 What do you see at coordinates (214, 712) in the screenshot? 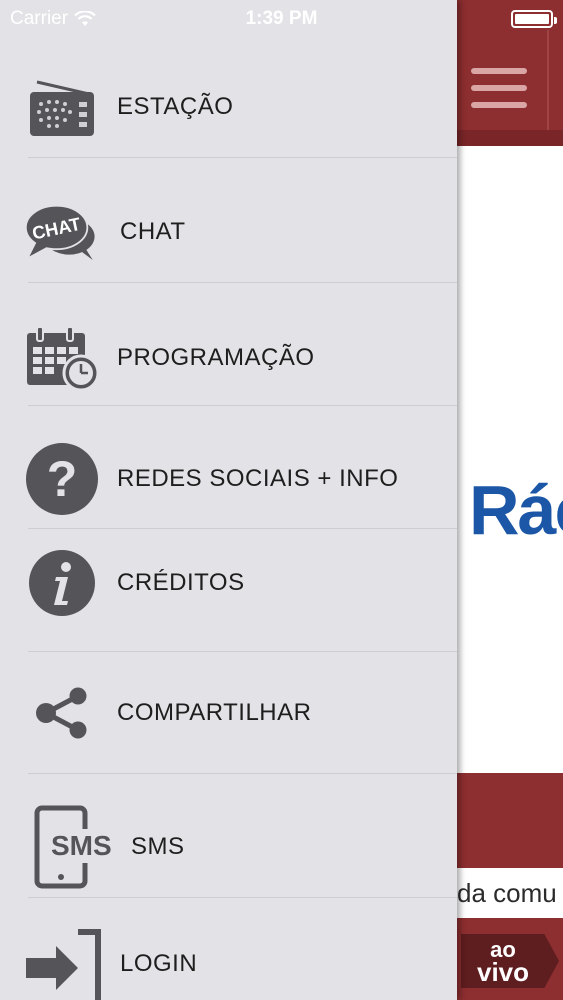
I see `menu-item-label: COMPARTILHAR` at bounding box center [214, 712].